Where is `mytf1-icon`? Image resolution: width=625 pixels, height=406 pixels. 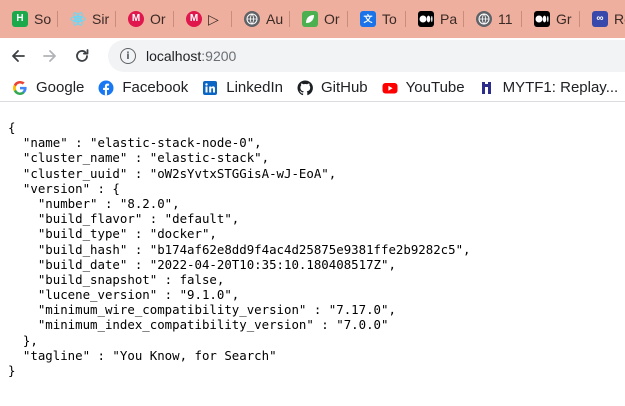 mytf1-icon is located at coordinates (487, 88).